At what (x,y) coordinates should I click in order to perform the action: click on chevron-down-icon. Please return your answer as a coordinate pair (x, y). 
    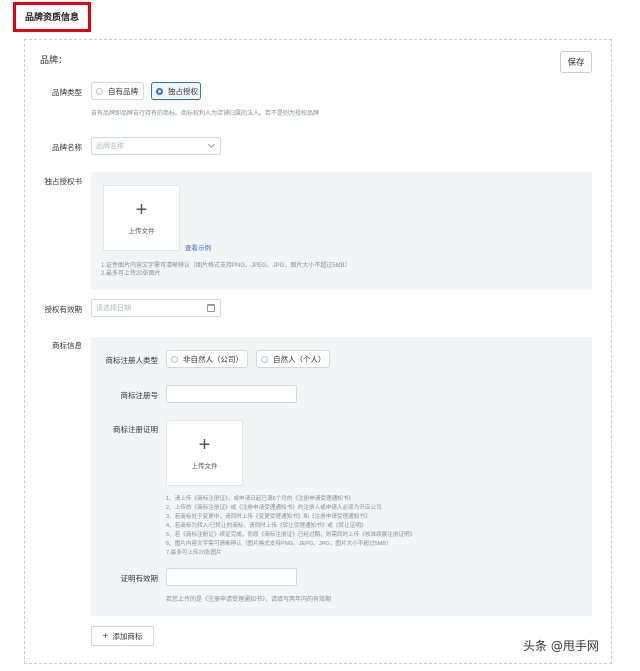
    Looking at the image, I should click on (211, 144).